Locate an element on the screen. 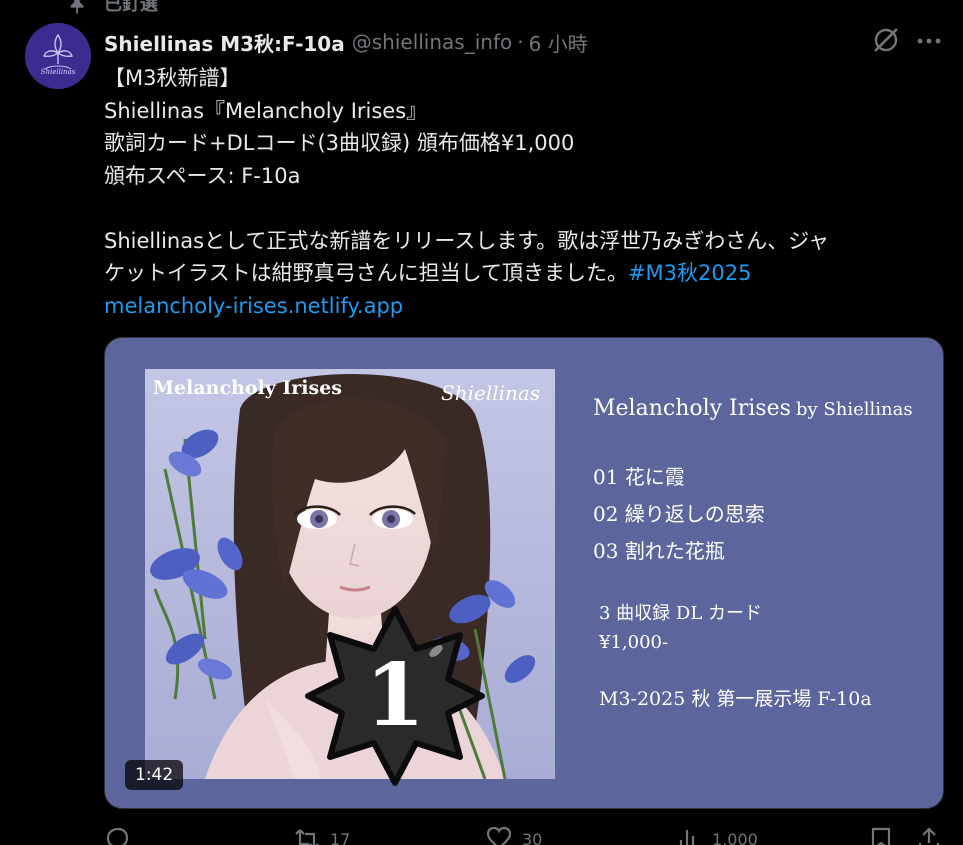 This screenshot has width=963, height=845. like-button: 30 is located at coordinates (514, 835).